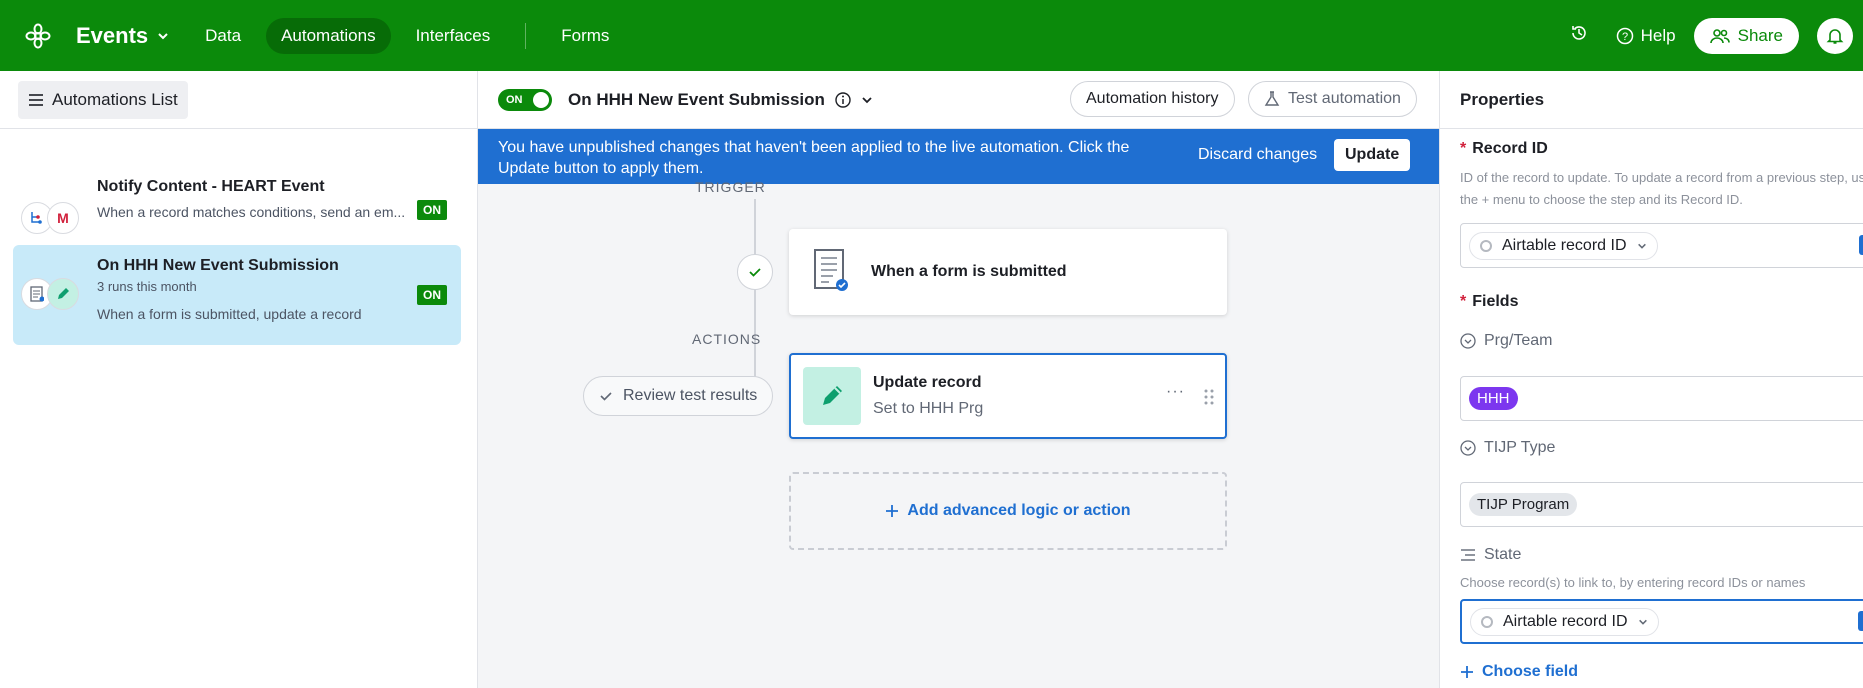 The width and height of the screenshot is (1863, 688). I want to click on nav-interfaces: Interfaces, so click(453, 36).